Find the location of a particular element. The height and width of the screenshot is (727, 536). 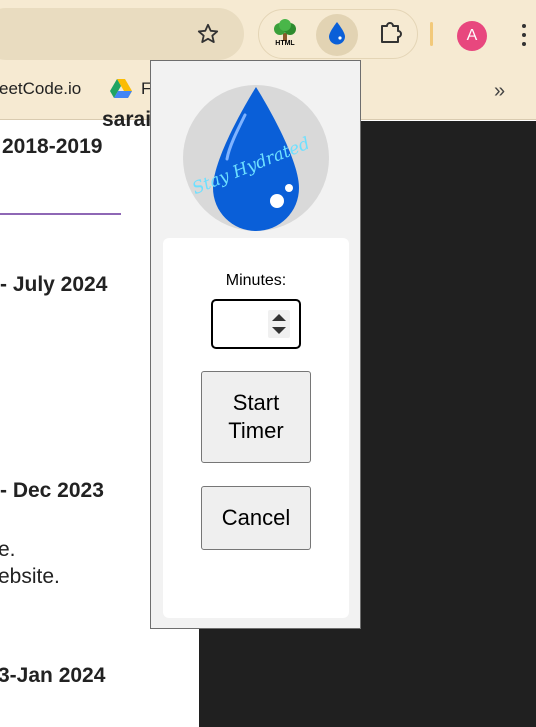

html-extension-button: HTML is located at coordinates (285, 35).